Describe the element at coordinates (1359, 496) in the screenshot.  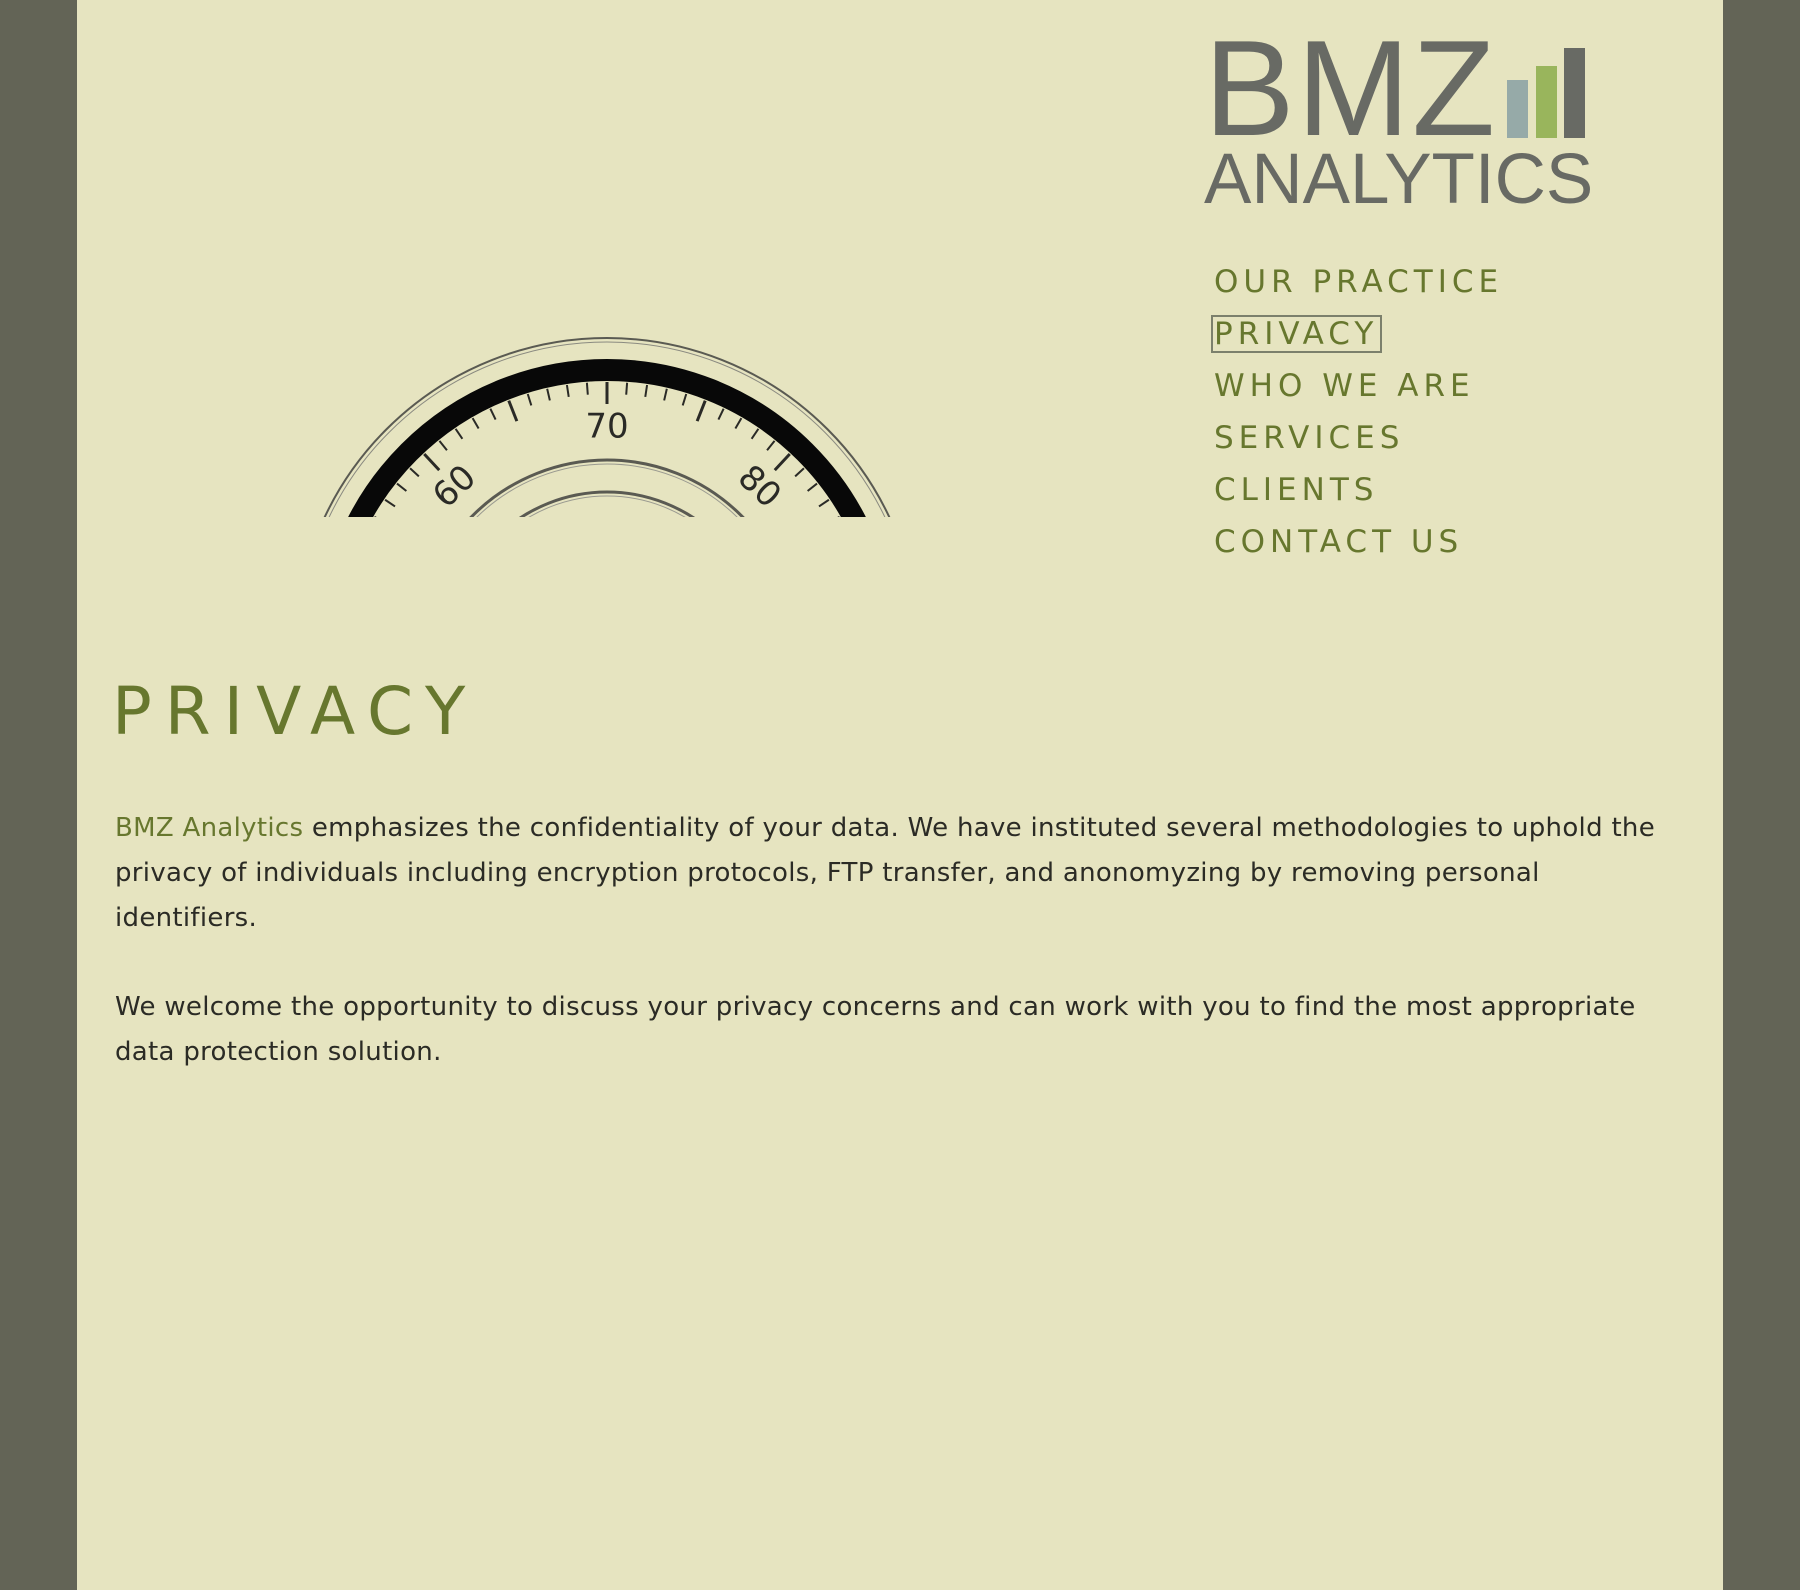
I see `nav-item-clients: CLIENTS` at that location.